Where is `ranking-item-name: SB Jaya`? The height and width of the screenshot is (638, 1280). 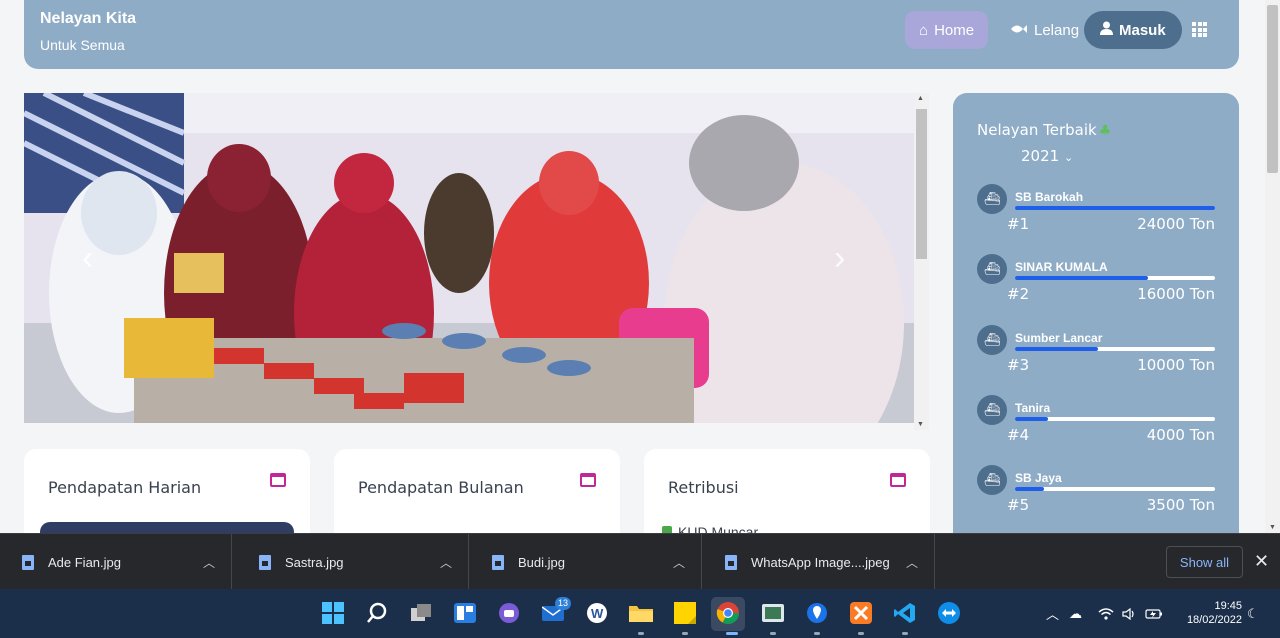
ranking-item-name: SB Jaya is located at coordinates (1038, 478).